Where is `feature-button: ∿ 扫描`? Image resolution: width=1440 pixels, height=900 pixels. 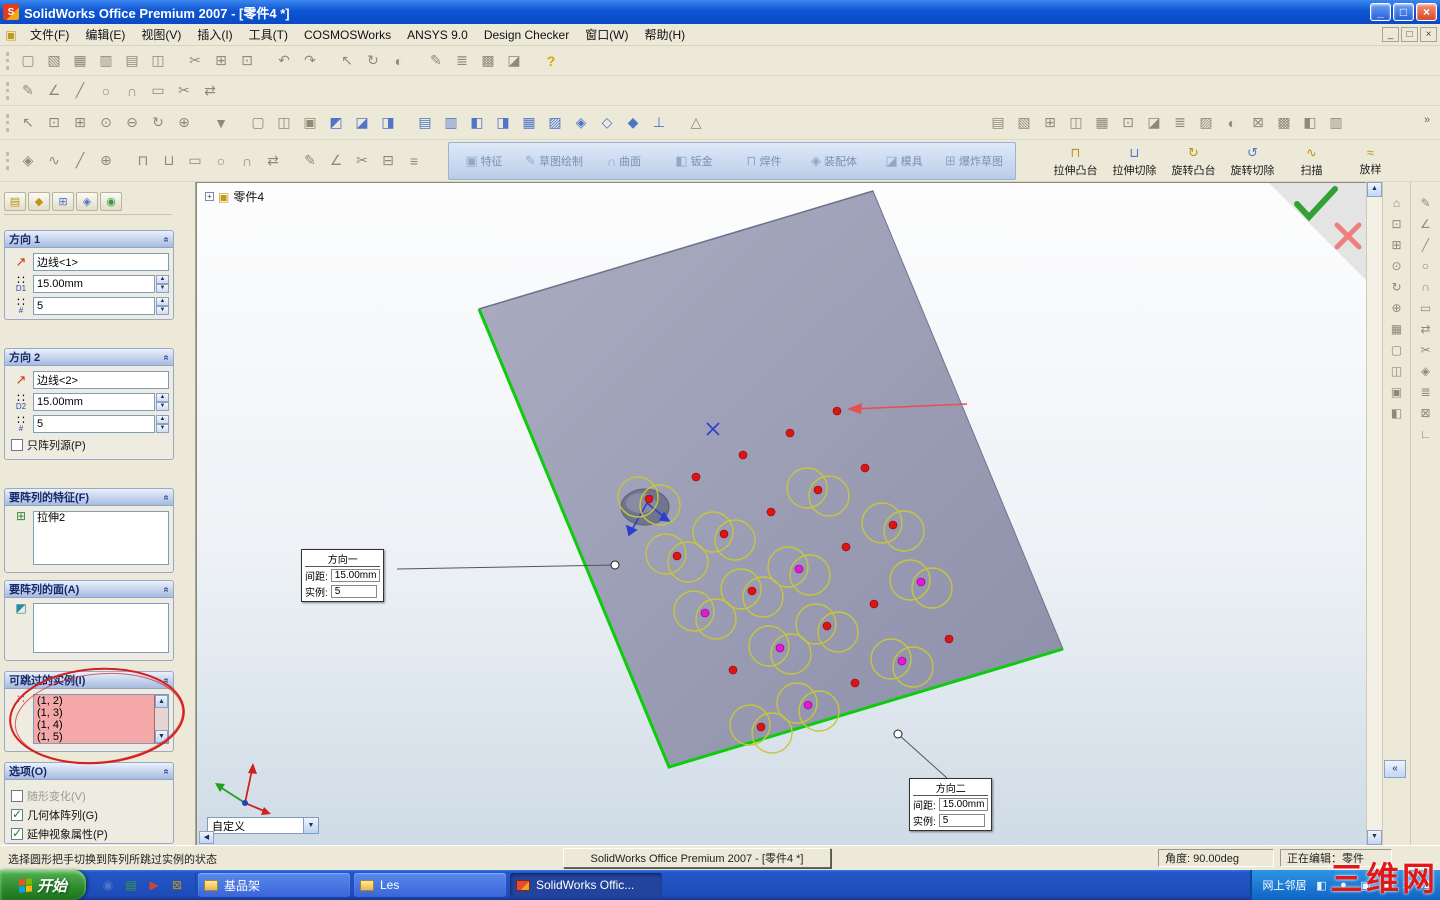 feature-button: ∿ 扫描 is located at coordinates (1311, 161).